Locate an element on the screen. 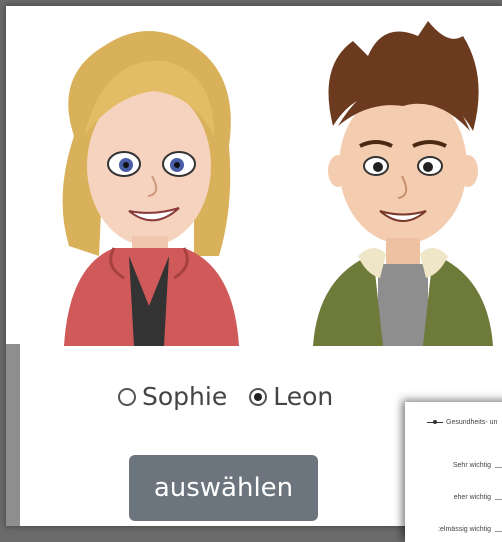 The image size is (502, 542). legend-label: Gesundheits- un is located at coordinates (472, 422).